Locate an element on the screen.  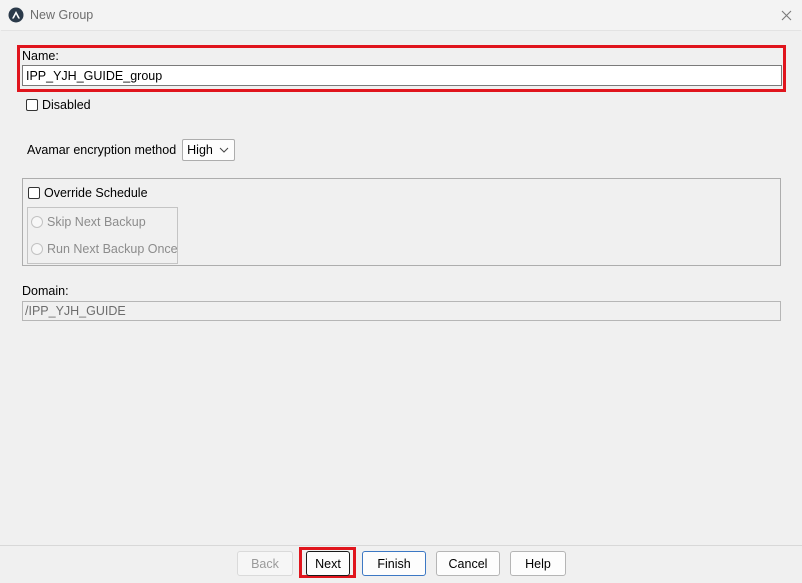
disabled-label: Disabled is located at coordinates (66, 105).